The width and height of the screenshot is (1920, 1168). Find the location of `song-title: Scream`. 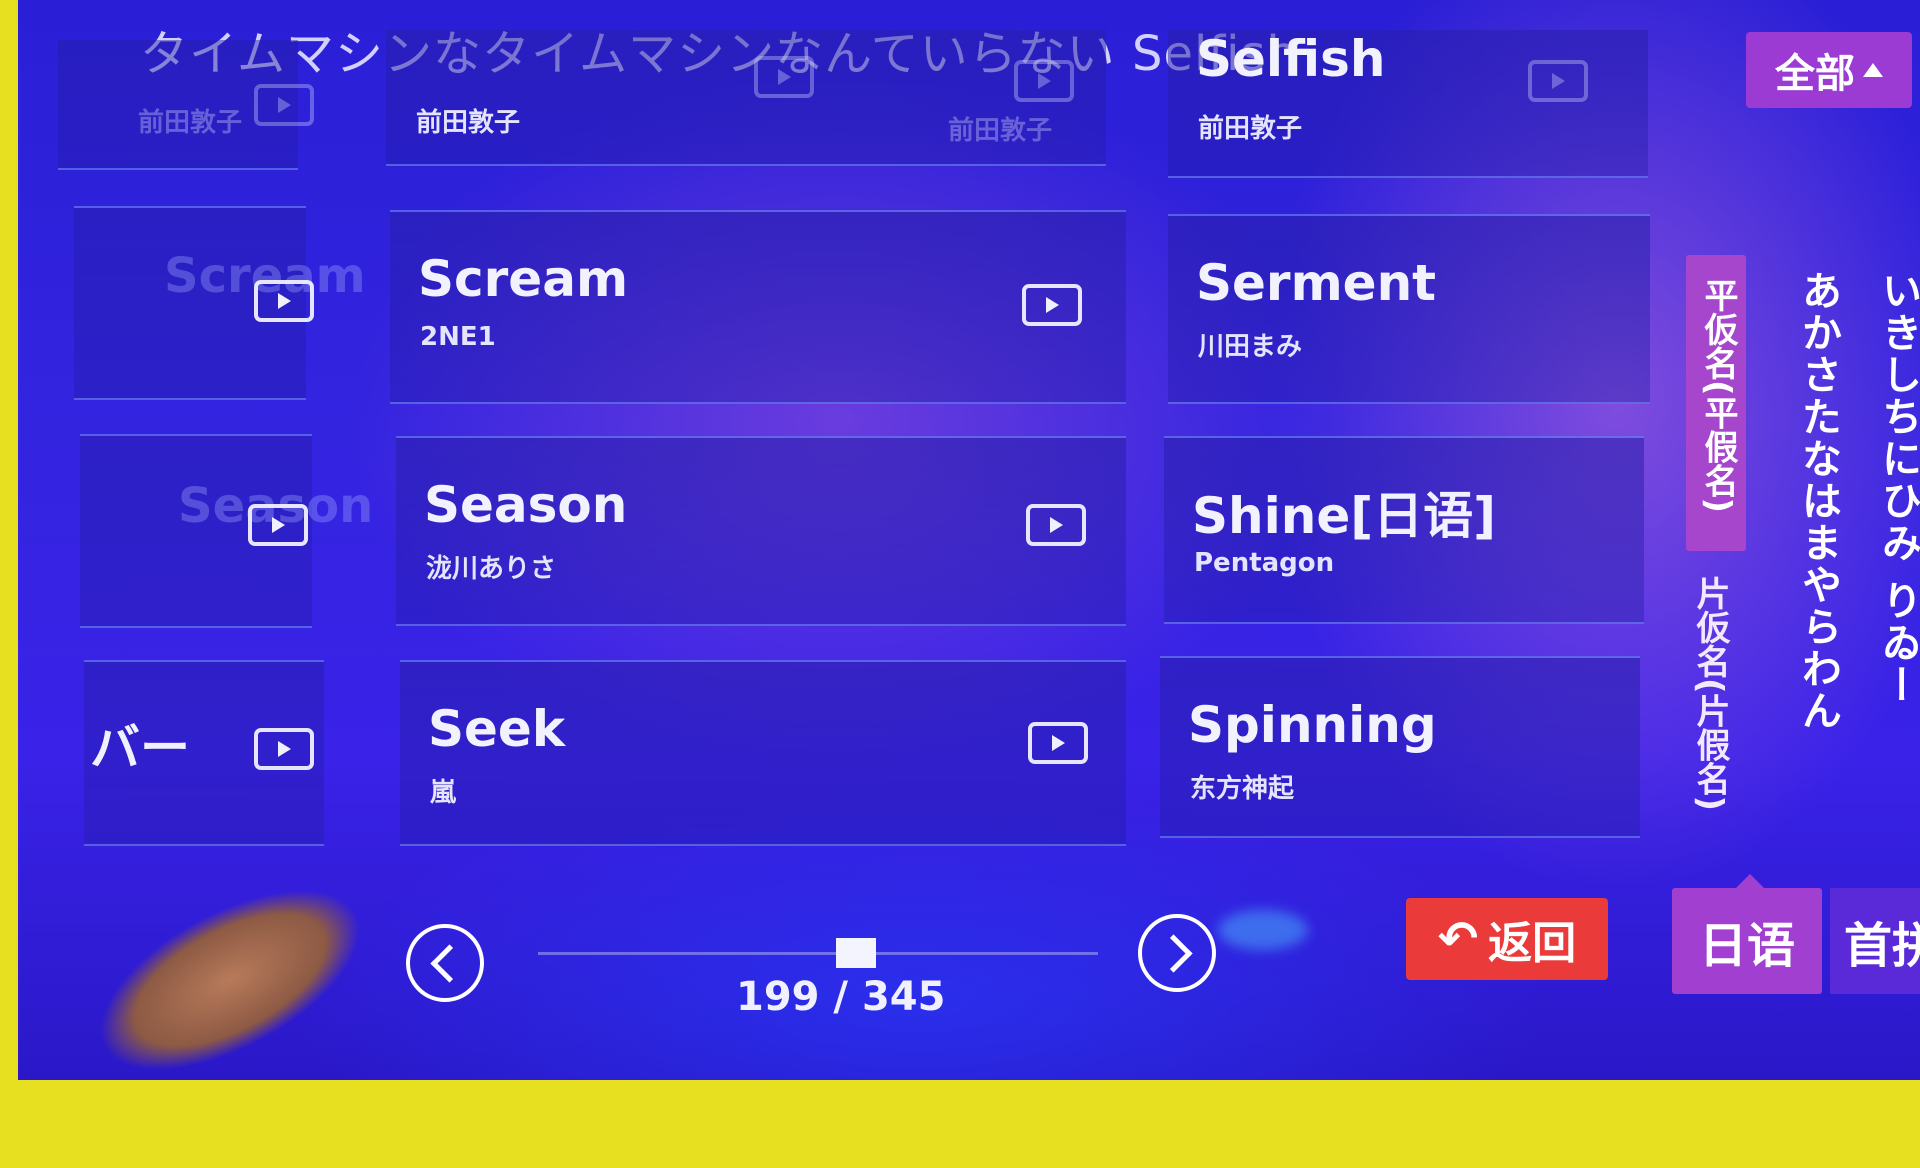

song-title: Scream is located at coordinates (523, 279).